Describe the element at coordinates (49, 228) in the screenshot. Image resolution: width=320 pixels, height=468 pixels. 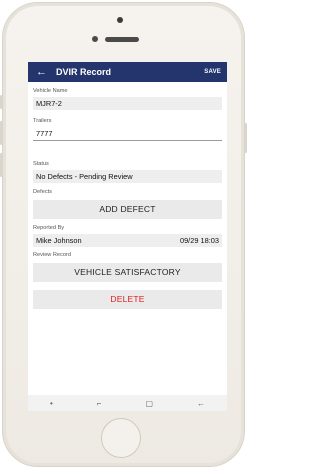
I see `reported-by-label: Reported By` at that location.